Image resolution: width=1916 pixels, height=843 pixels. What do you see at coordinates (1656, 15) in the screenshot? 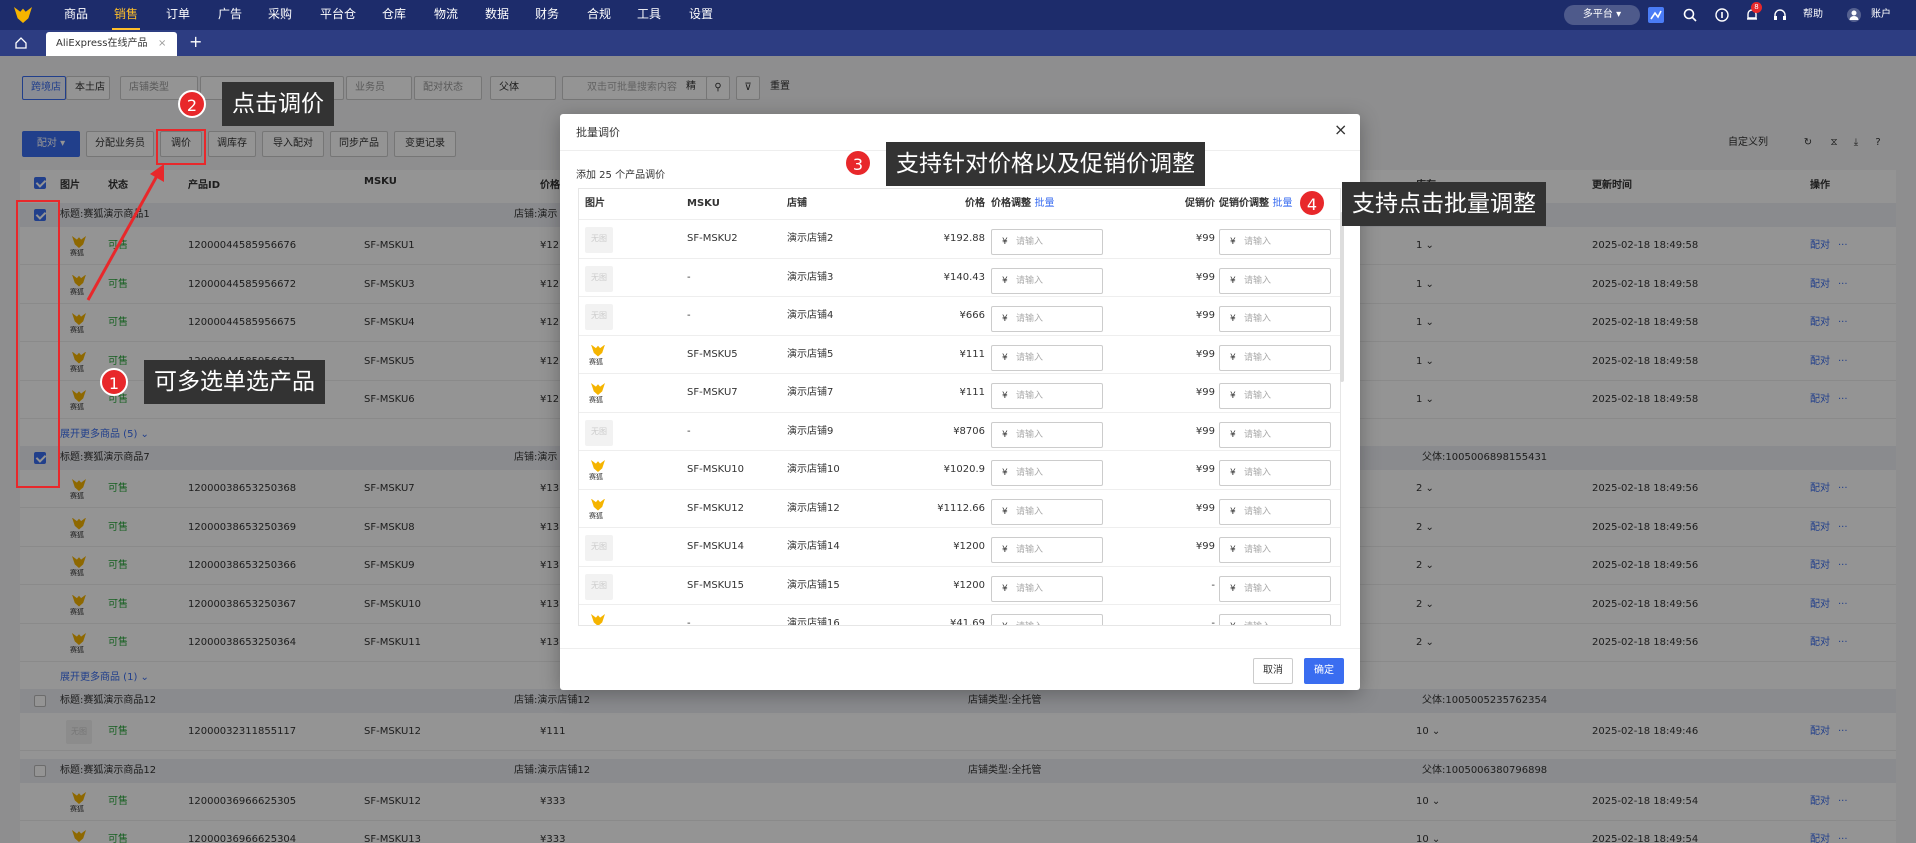
I see `app-icon` at bounding box center [1656, 15].